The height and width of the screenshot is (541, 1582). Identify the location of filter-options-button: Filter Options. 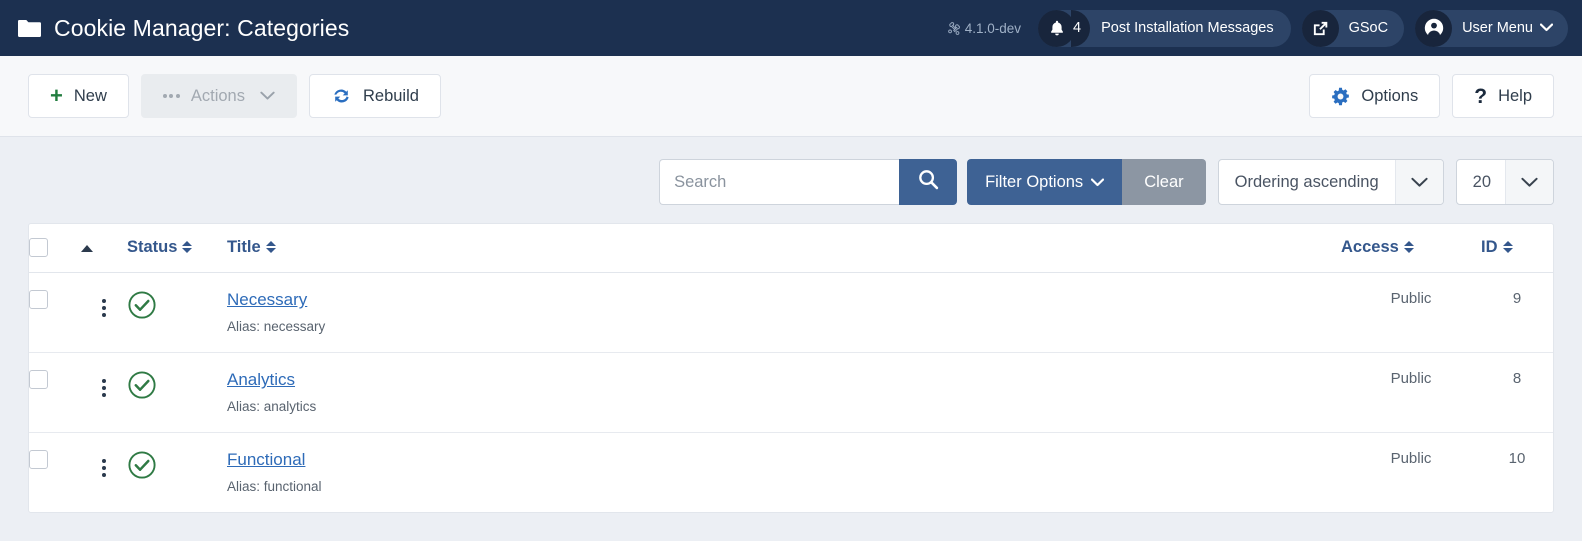
(1045, 182).